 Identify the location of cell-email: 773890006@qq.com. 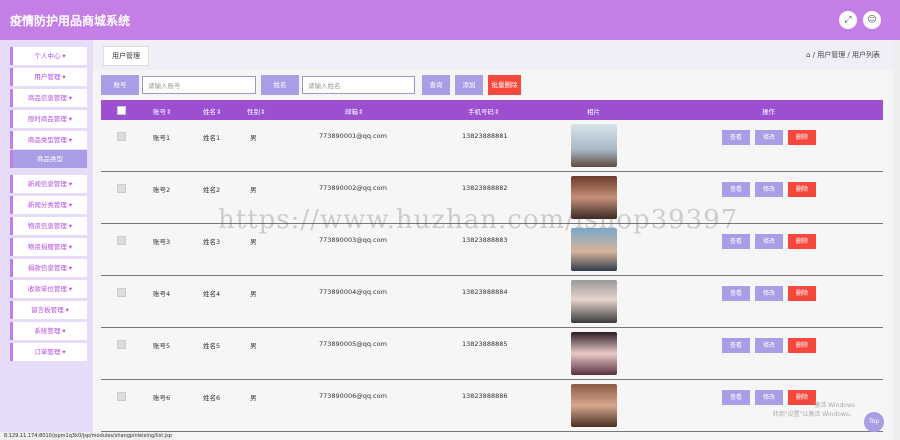
(353, 396).